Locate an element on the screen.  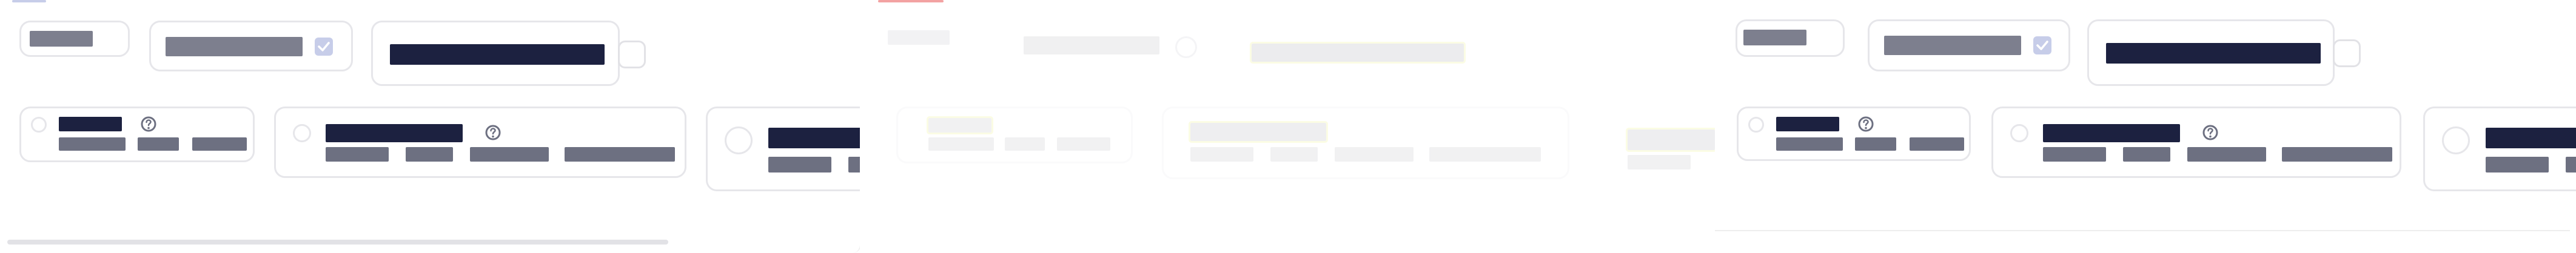
tab-accent-middle is located at coordinates (911, 1).